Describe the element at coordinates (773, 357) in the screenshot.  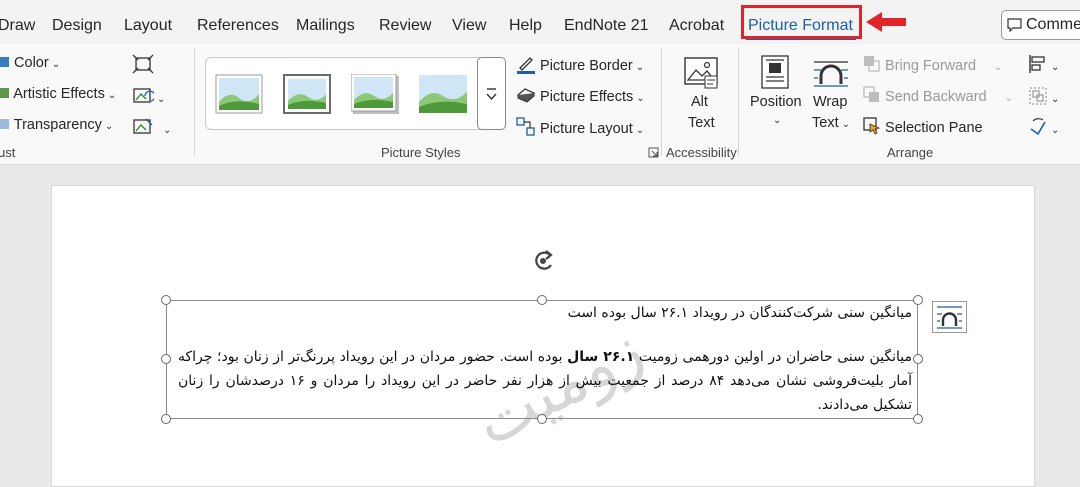
I see `paragraph-text-start: میانگین سنی حاضران در اولین دورهمی زومیت` at that location.